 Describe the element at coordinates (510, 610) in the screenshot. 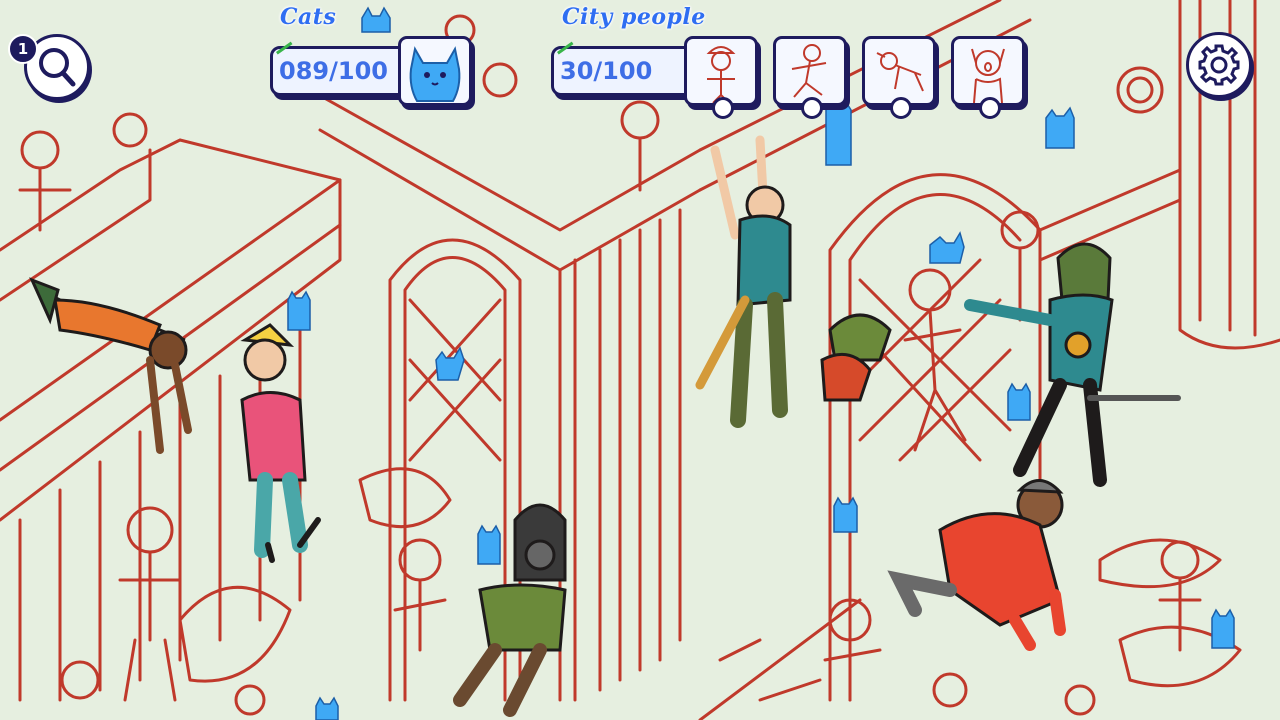

I see `character-masked-green` at that location.